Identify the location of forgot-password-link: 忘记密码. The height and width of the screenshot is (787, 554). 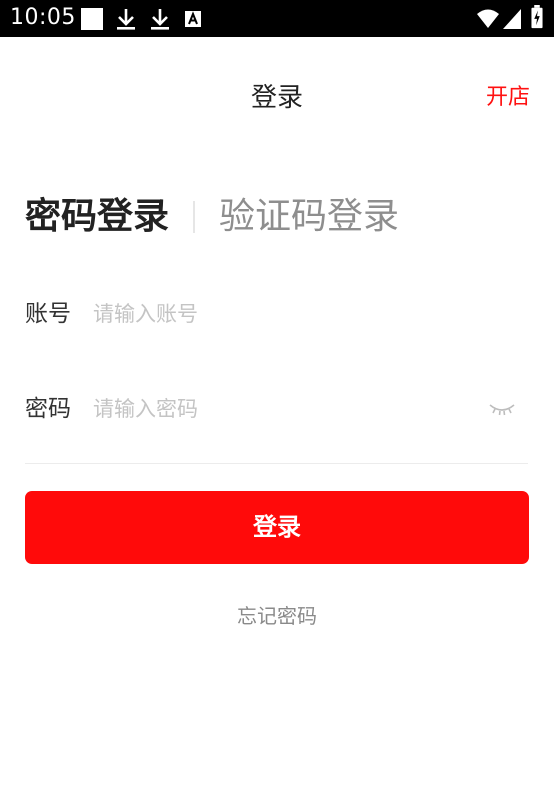
(277, 616).